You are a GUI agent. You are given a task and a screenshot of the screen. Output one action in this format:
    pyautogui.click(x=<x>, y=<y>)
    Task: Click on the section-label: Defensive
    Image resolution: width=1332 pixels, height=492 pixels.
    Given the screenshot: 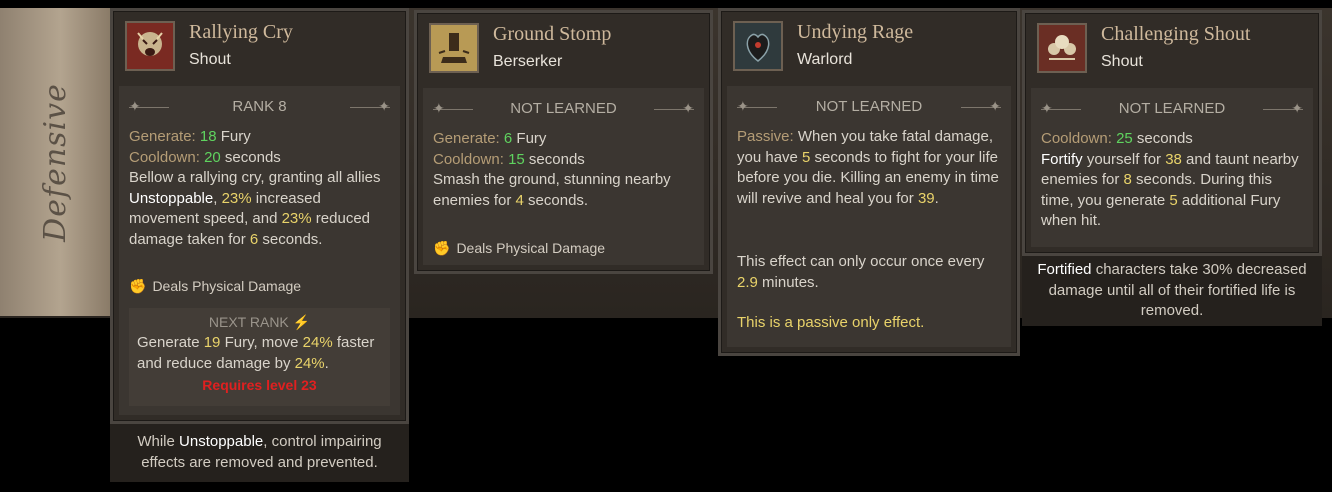 What is the action you would take?
    pyautogui.click(x=55, y=162)
    